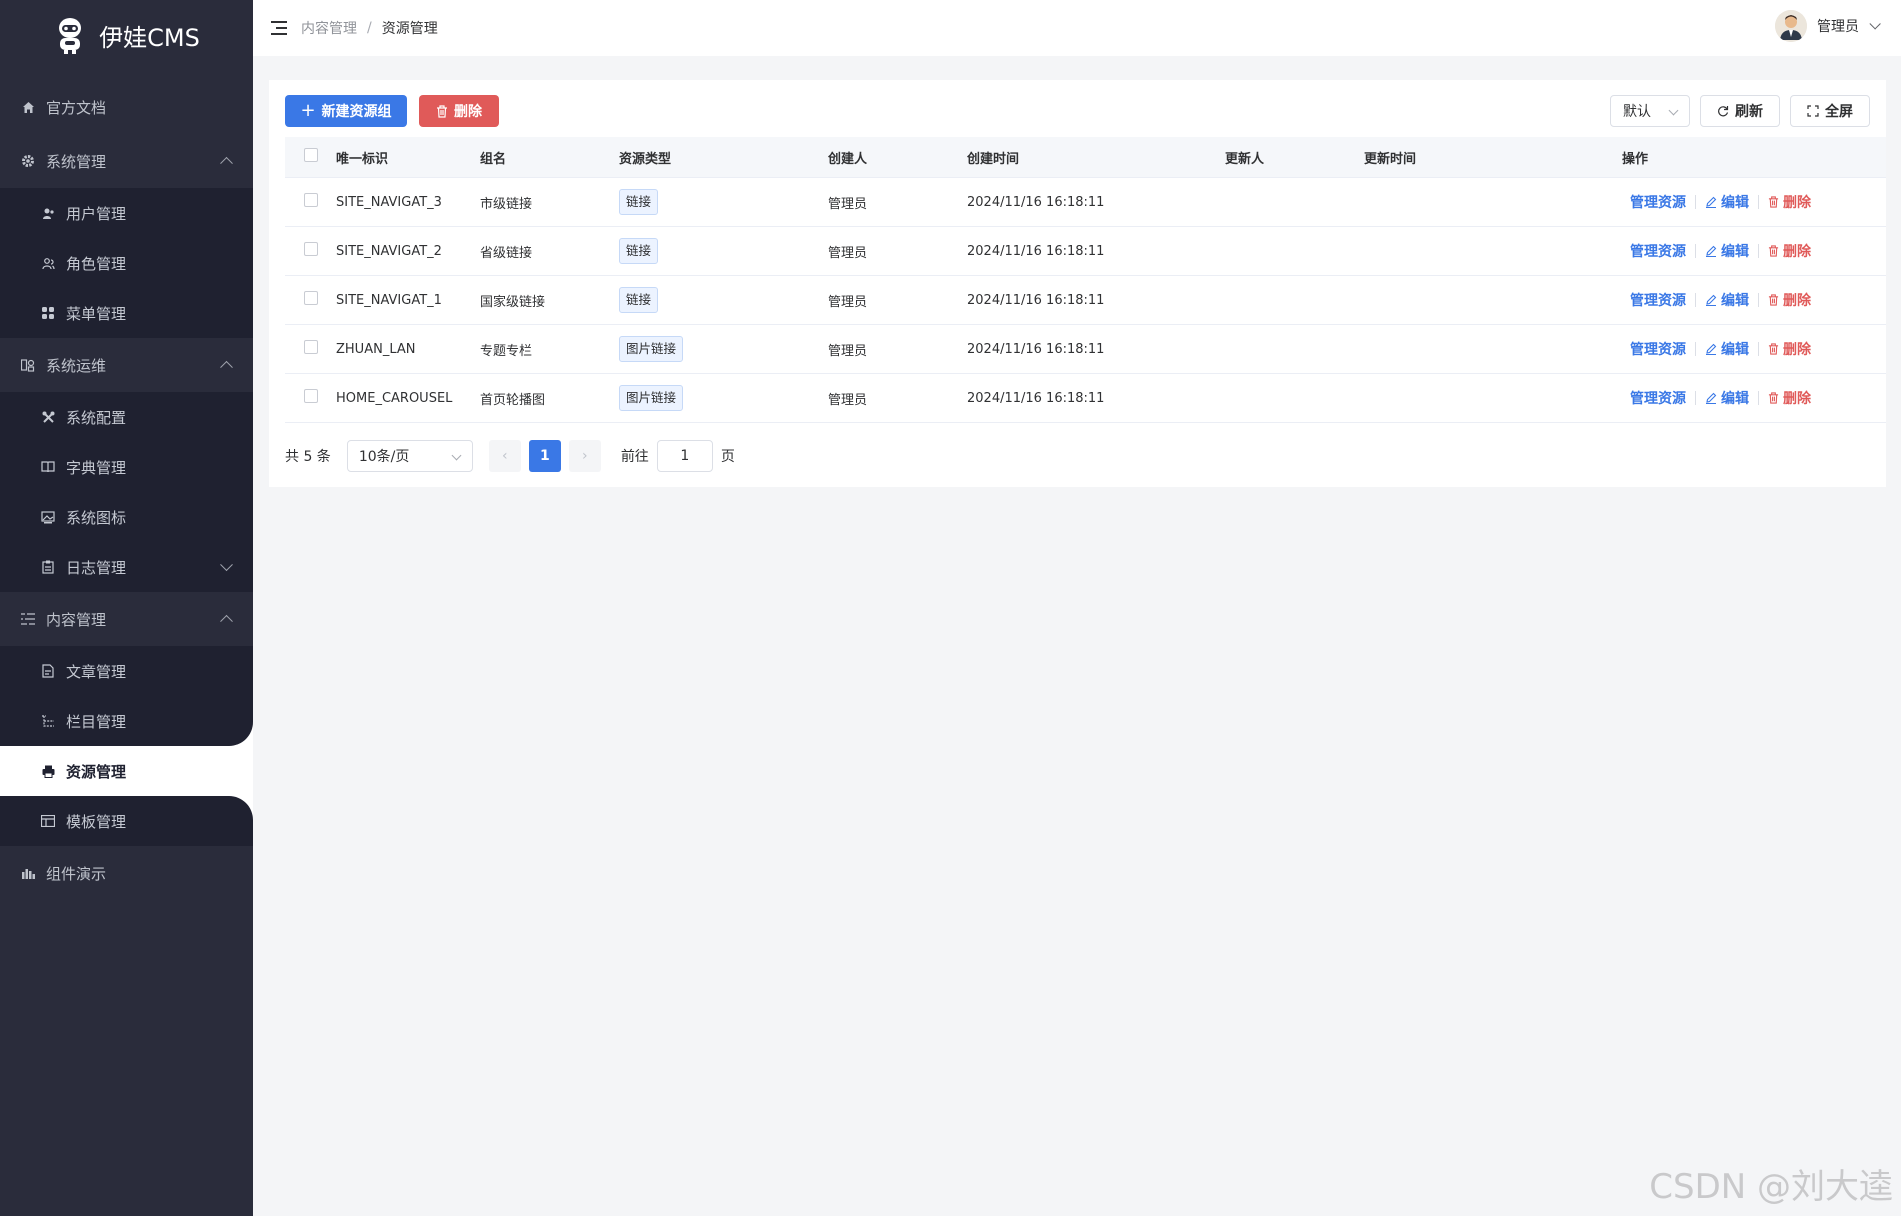 This screenshot has width=1901, height=1216. What do you see at coordinates (1637, 112) in the screenshot?
I see `select-value: 默认` at bounding box center [1637, 112].